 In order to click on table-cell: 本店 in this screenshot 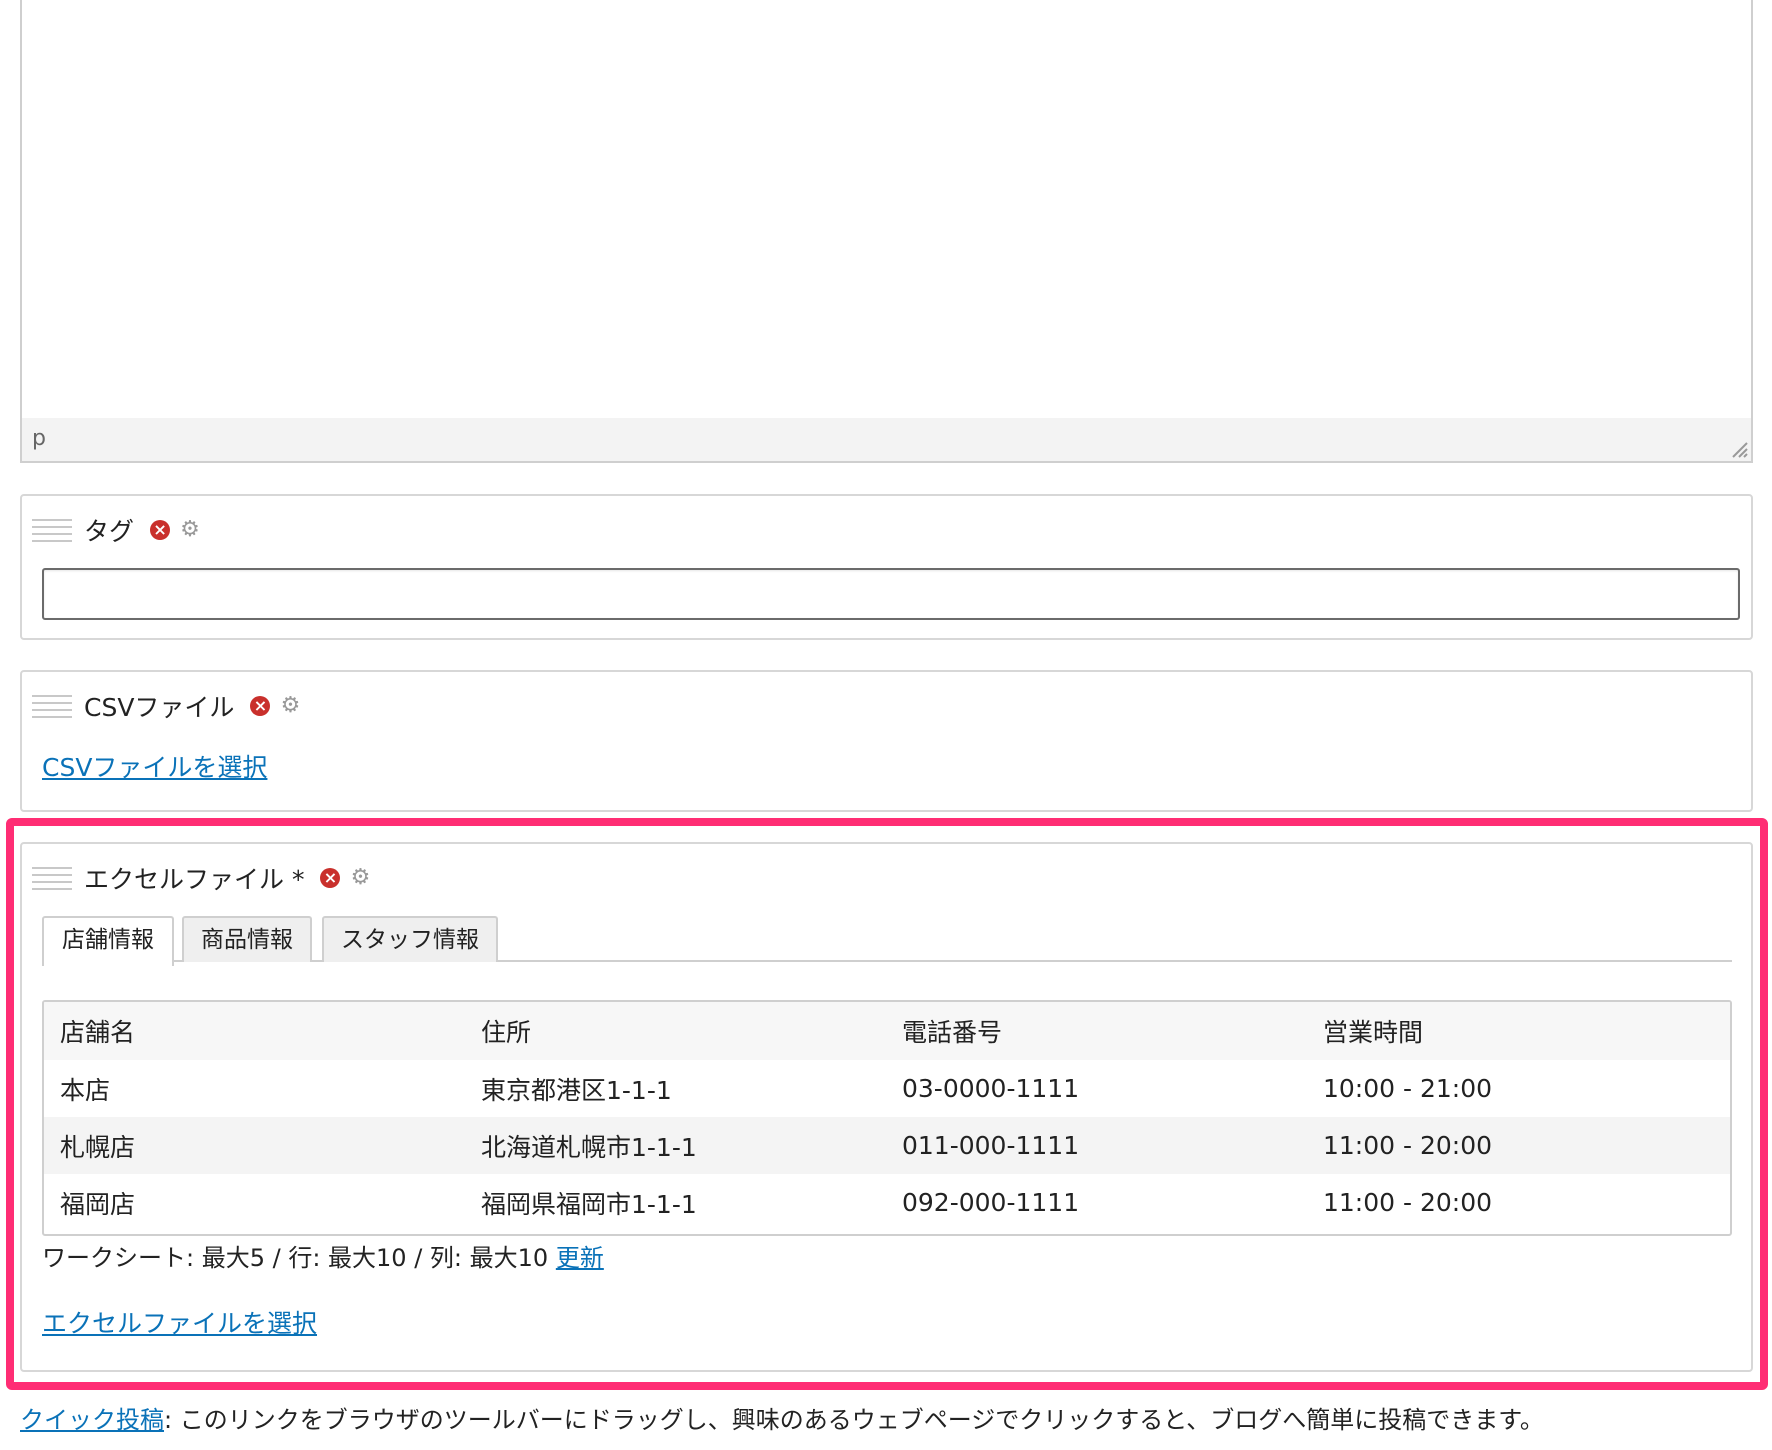, I will do `click(85, 1090)`.